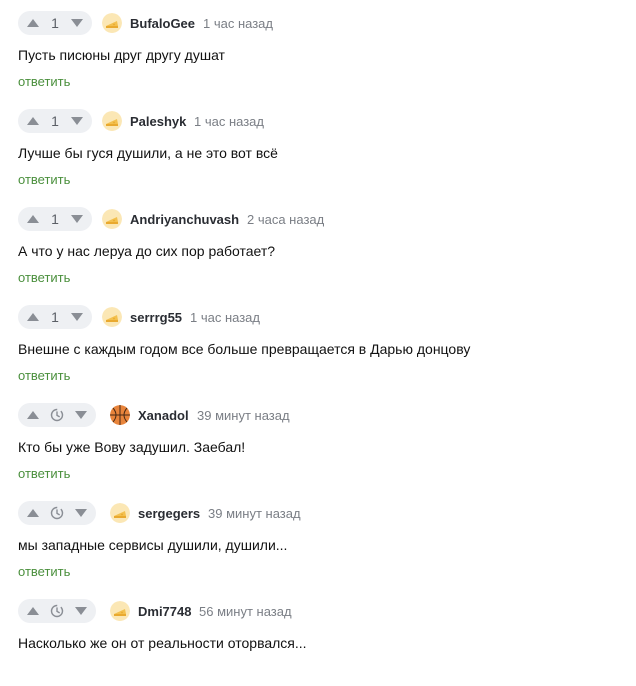  Describe the element at coordinates (147, 251) in the screenshot. I see `comment-text: А что у нас леруа до сих пор работает?` at that location.